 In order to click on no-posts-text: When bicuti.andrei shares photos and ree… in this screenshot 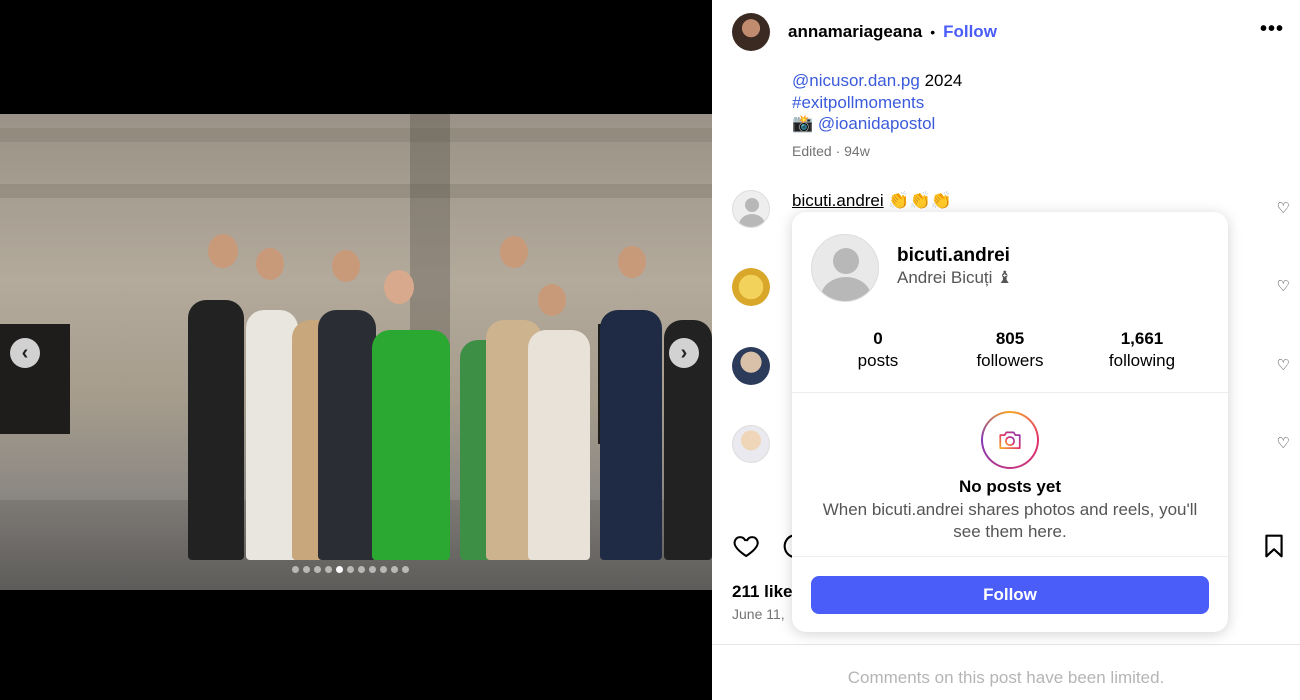, I will do `click(1010, 520)`.